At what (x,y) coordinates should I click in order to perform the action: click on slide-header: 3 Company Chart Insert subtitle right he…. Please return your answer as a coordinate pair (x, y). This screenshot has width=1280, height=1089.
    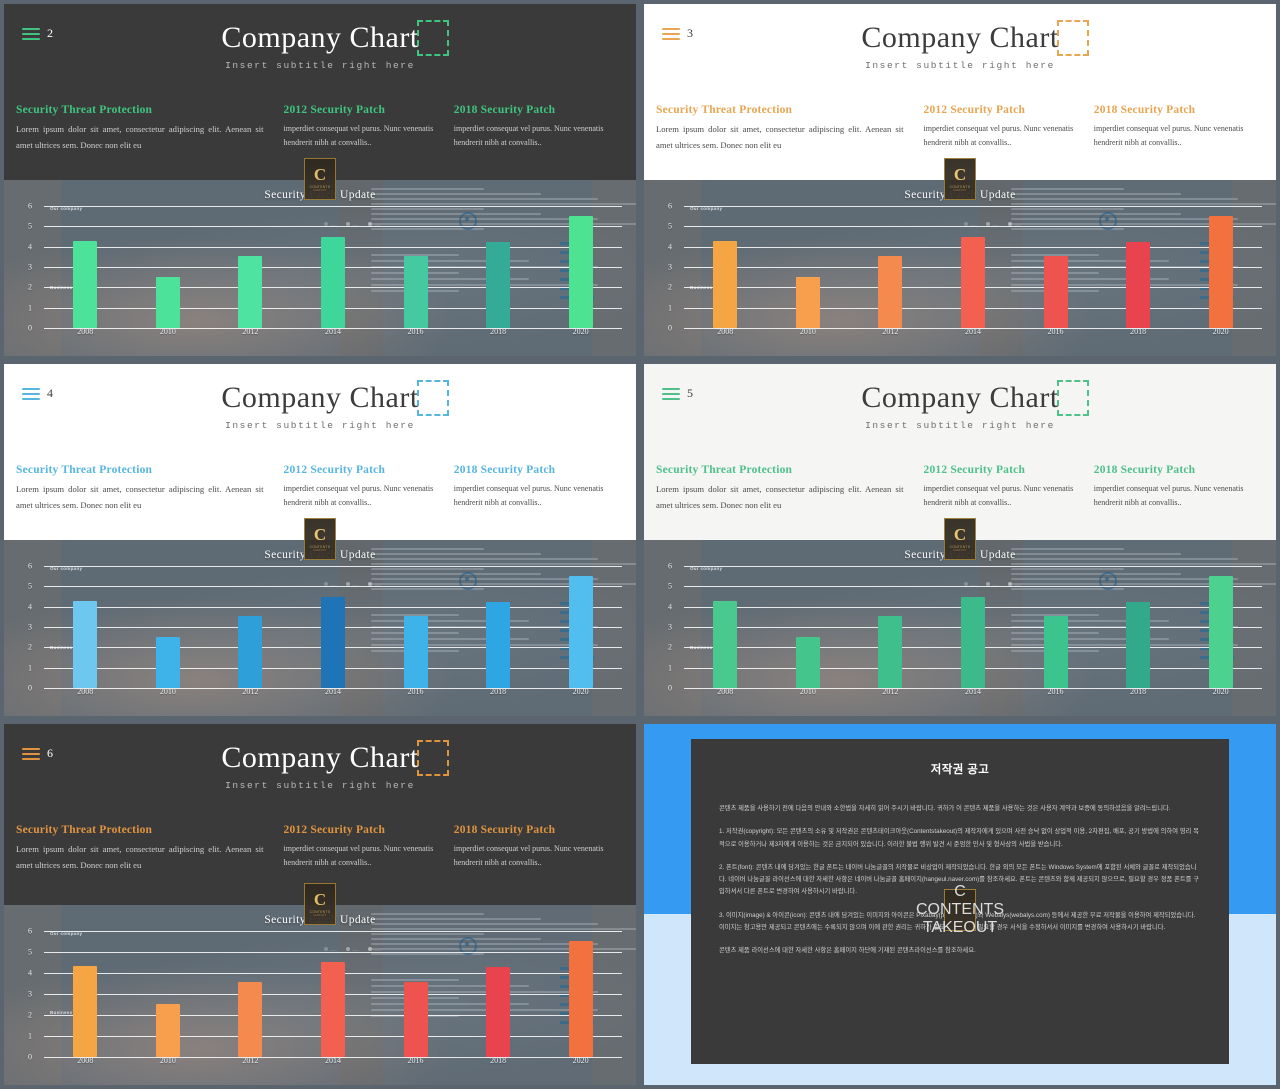
    Looking at the image, I should click on (960, 92).